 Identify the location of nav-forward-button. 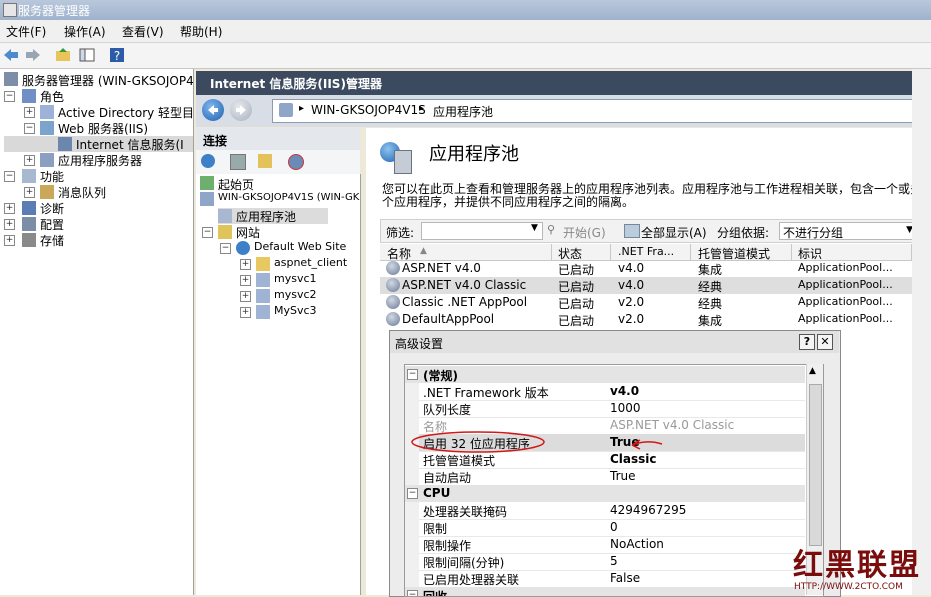
(241, 110).